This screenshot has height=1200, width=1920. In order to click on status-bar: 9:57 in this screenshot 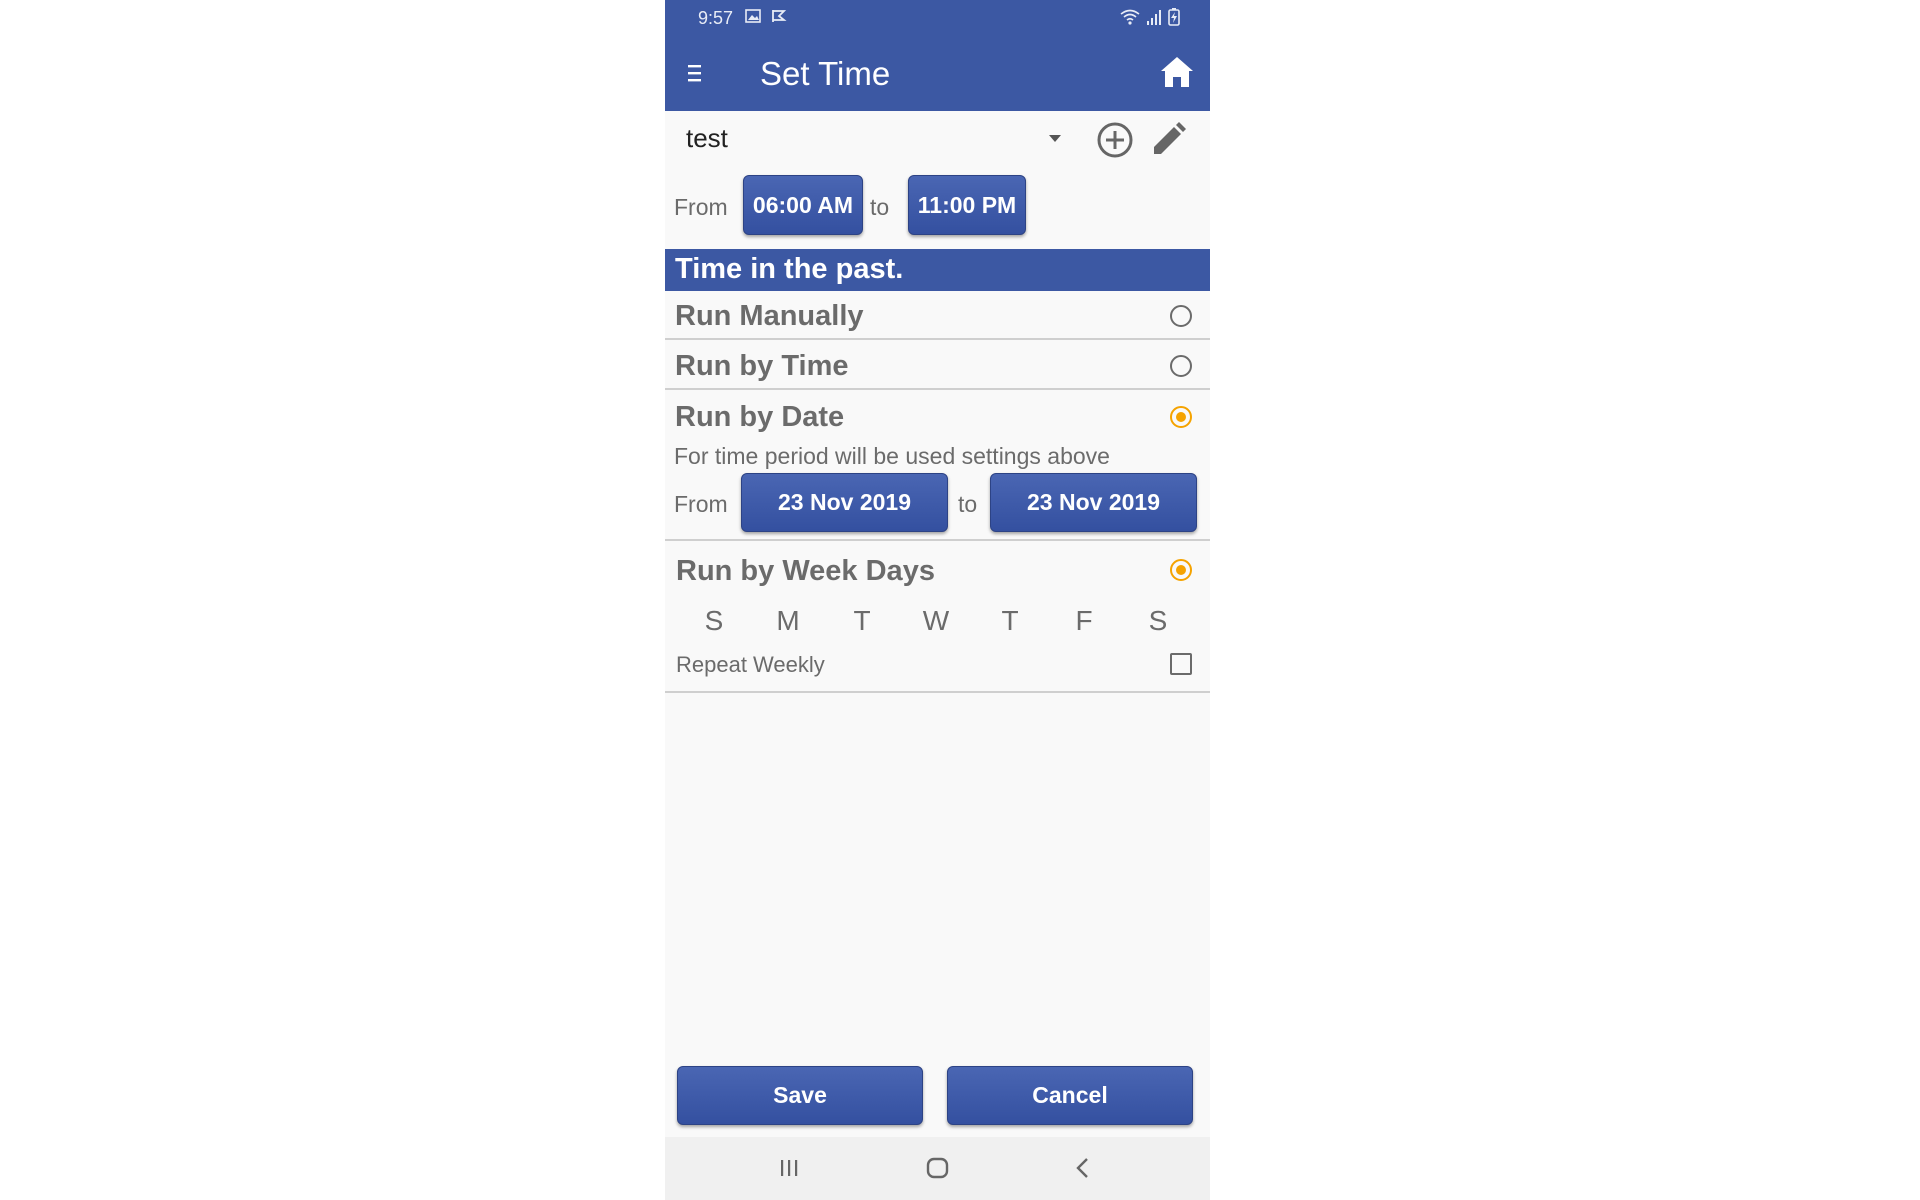, I will do `click(937, 19)`.